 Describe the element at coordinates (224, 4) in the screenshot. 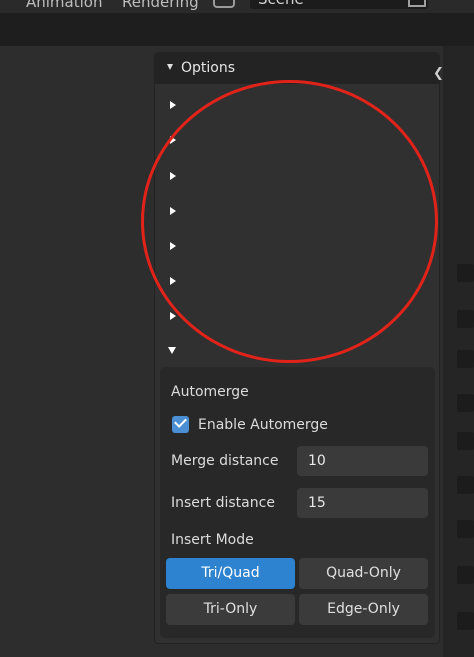

I see `scene-icon` at that location.